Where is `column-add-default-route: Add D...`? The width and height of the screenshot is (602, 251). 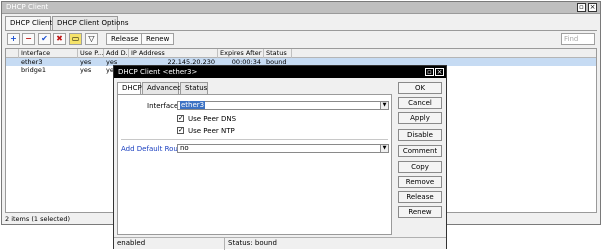
column-add-default-route: Add D... is located at coordinates (116, 53).